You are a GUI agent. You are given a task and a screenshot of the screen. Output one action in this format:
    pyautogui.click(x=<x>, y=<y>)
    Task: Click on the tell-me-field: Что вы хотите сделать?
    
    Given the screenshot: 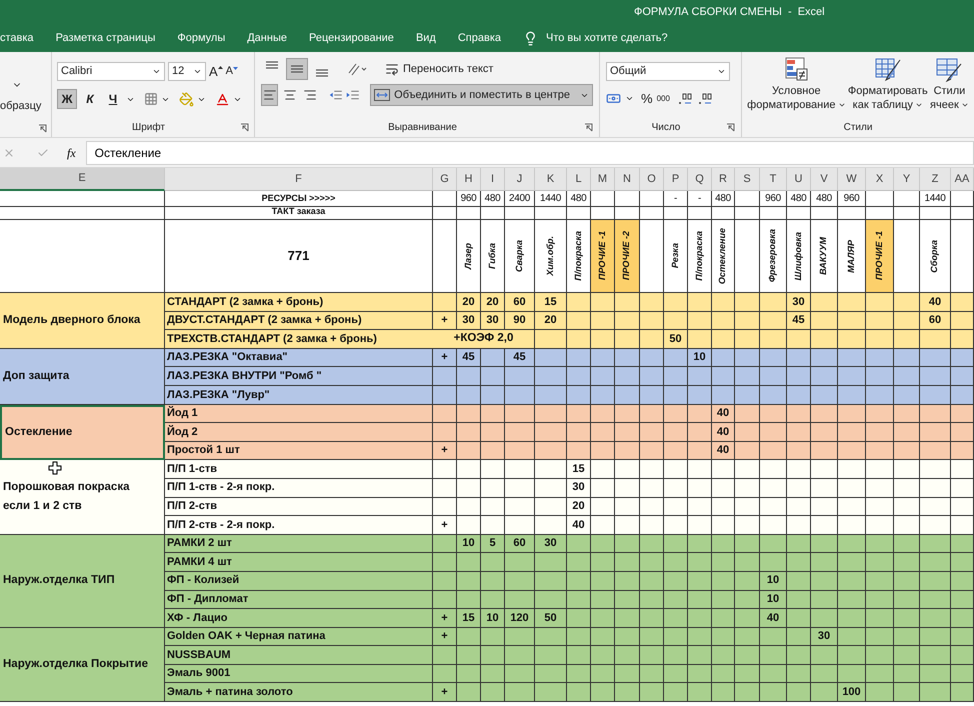 What is the action you would take?
    pyautogui.click(x=631, y=38)
    